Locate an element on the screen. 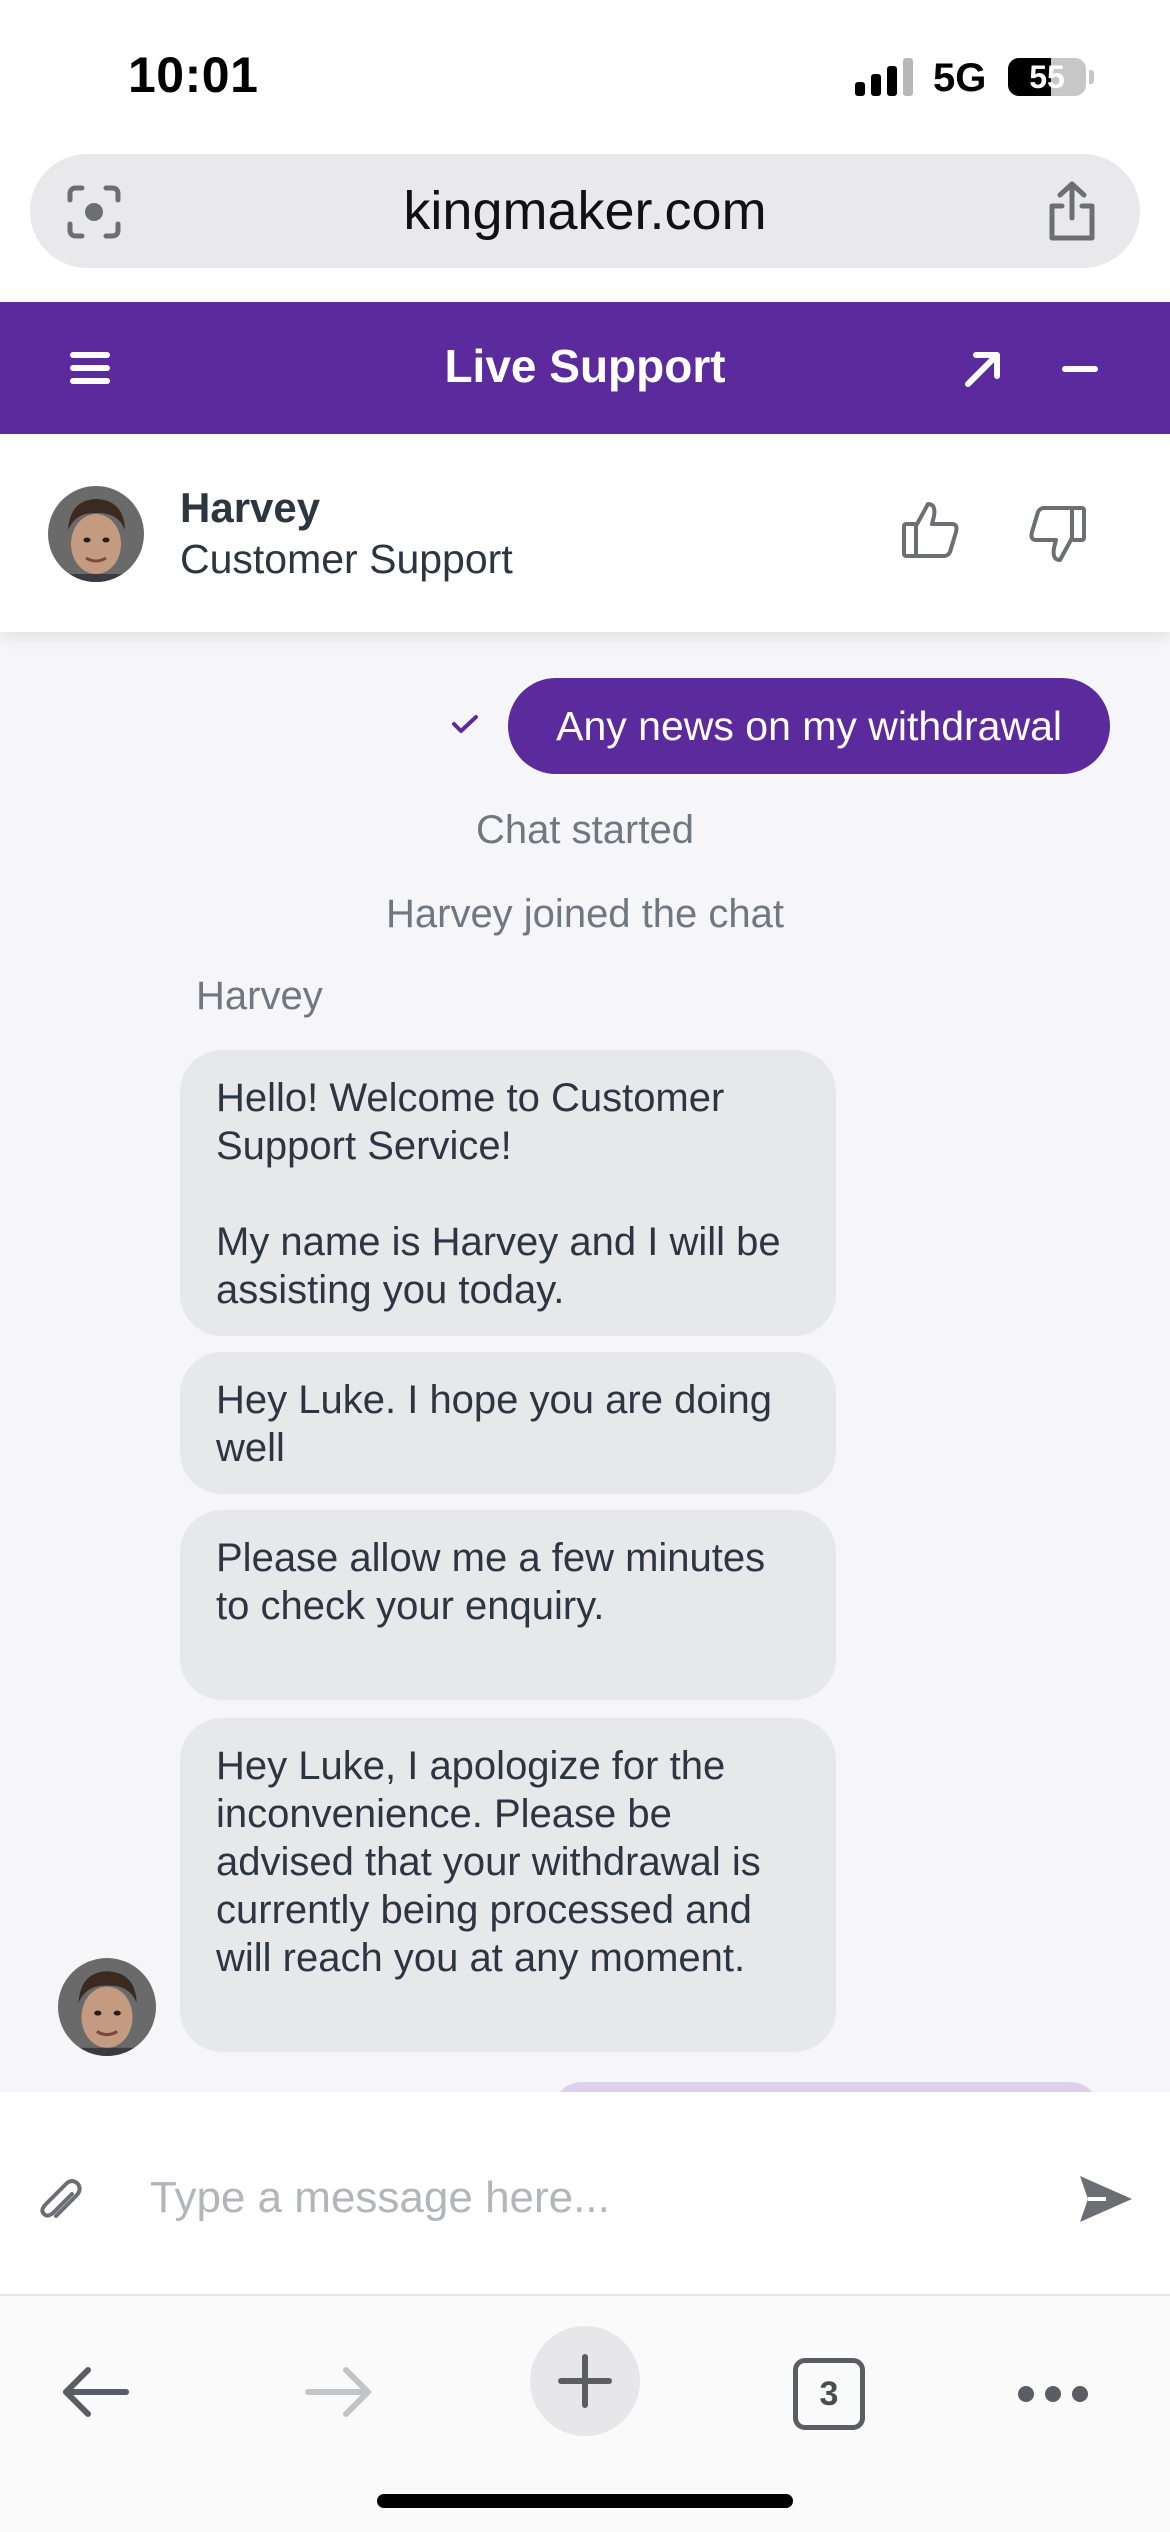  outgoing-message-partial is located at coordinates (826, 2087).